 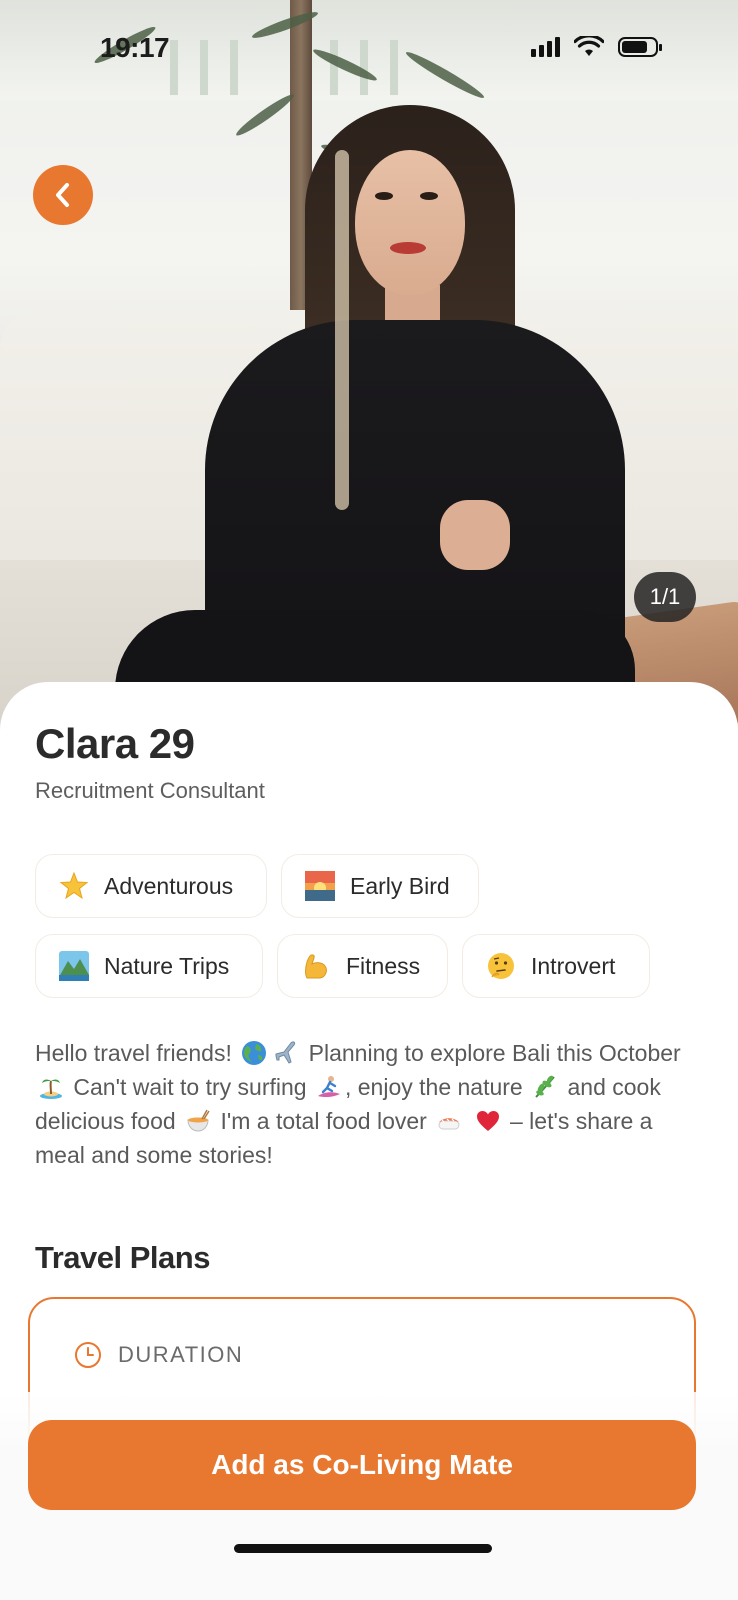 What do you see at coordinates (115, 743) in the screenshot?
I see `profile-name: Clara 29` at bounding box center [115, 743].